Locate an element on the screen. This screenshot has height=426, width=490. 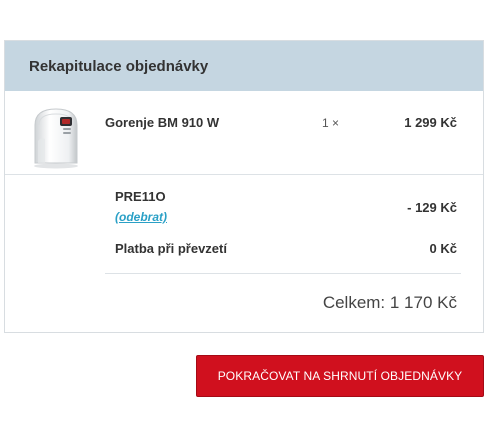
order-total: Celkem: 1 170 Kč is located at coordinates (389, 302).